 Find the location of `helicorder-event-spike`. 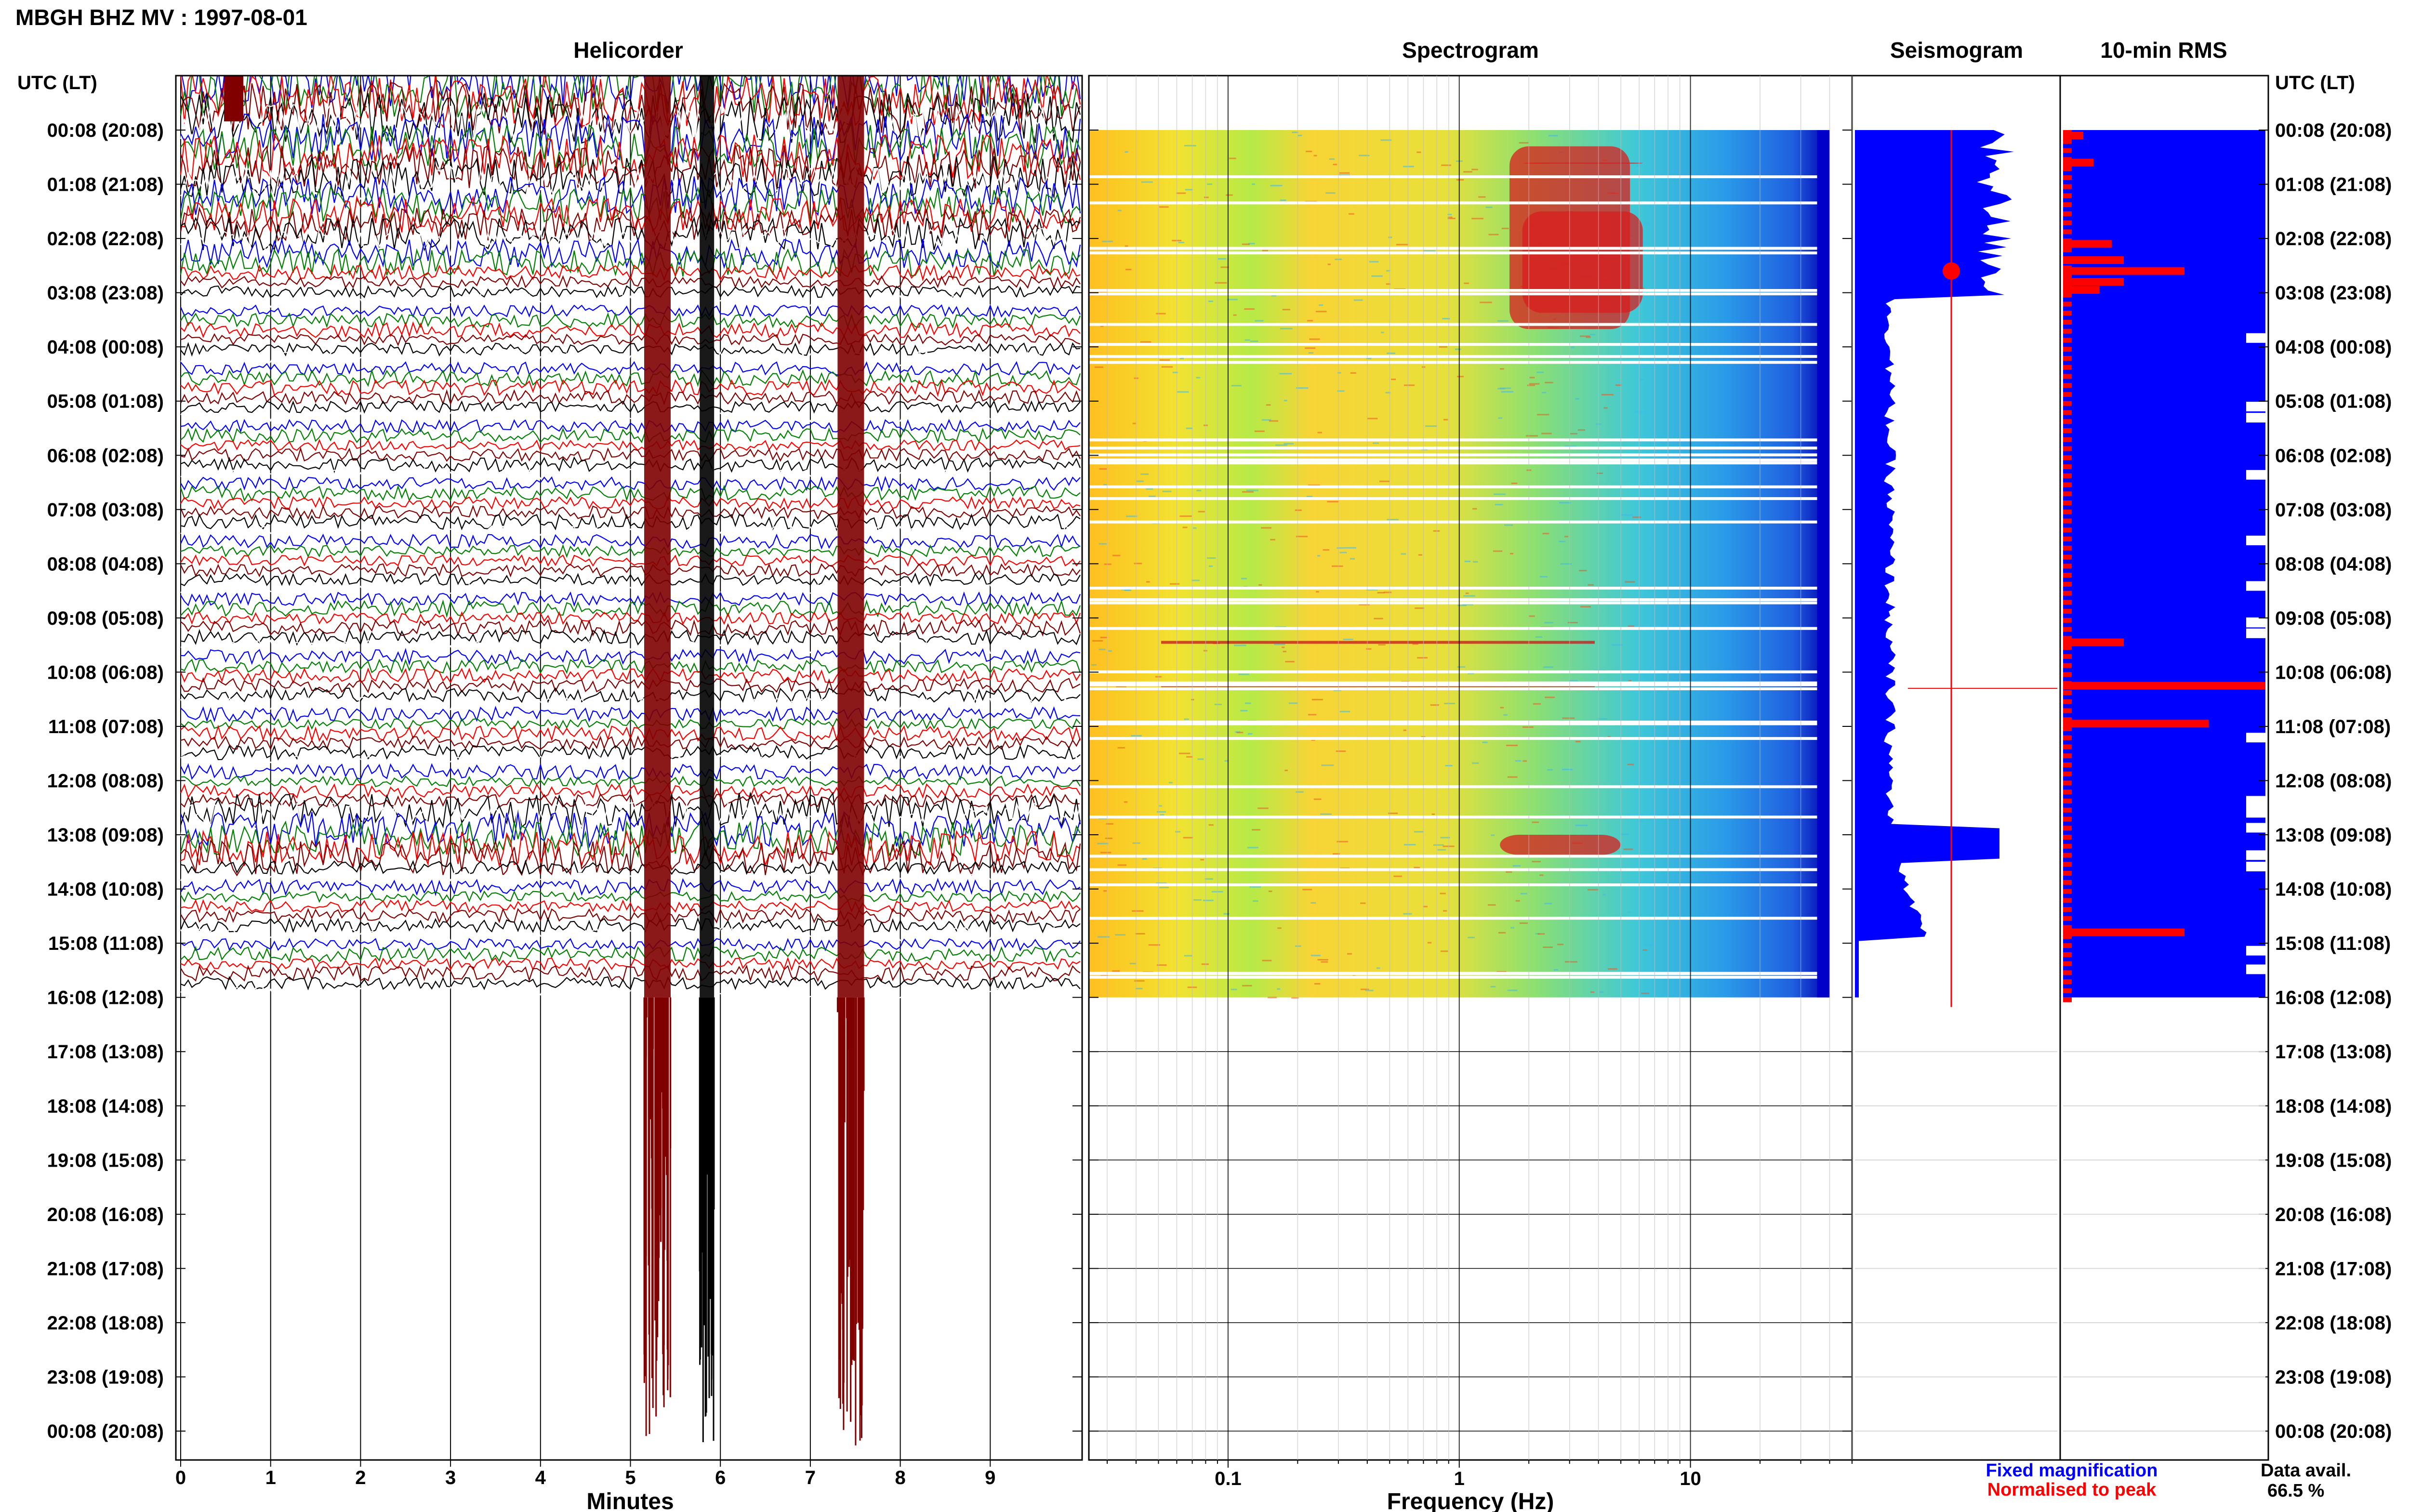

helicorder-event-spike is located at coordinates (850, 1221).